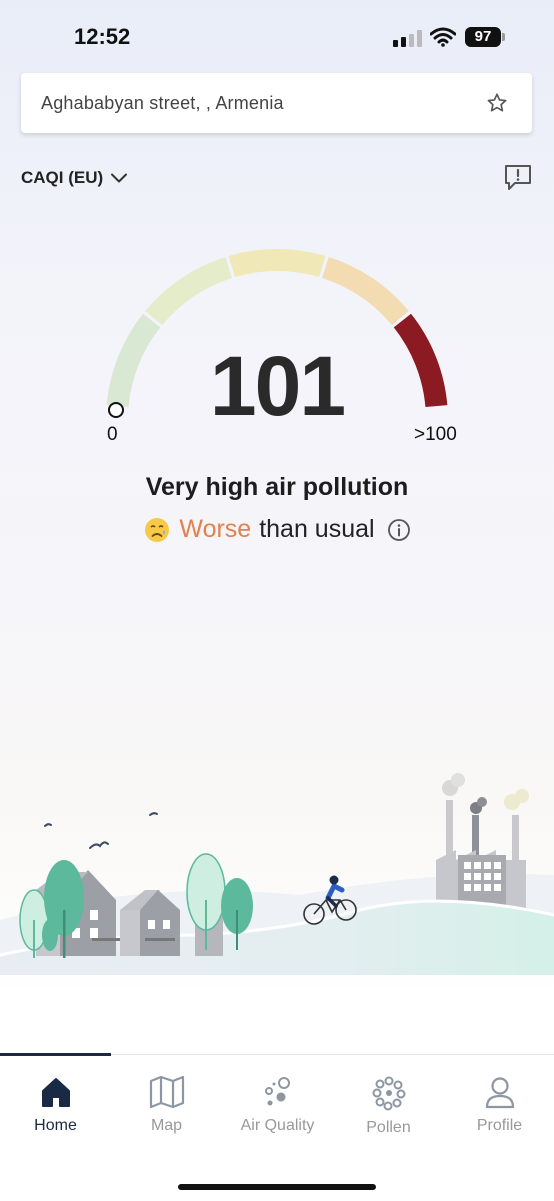  Describe the element at coordinates (277, 386) in the screenshot. I see `aqi-value: 101` at that location.